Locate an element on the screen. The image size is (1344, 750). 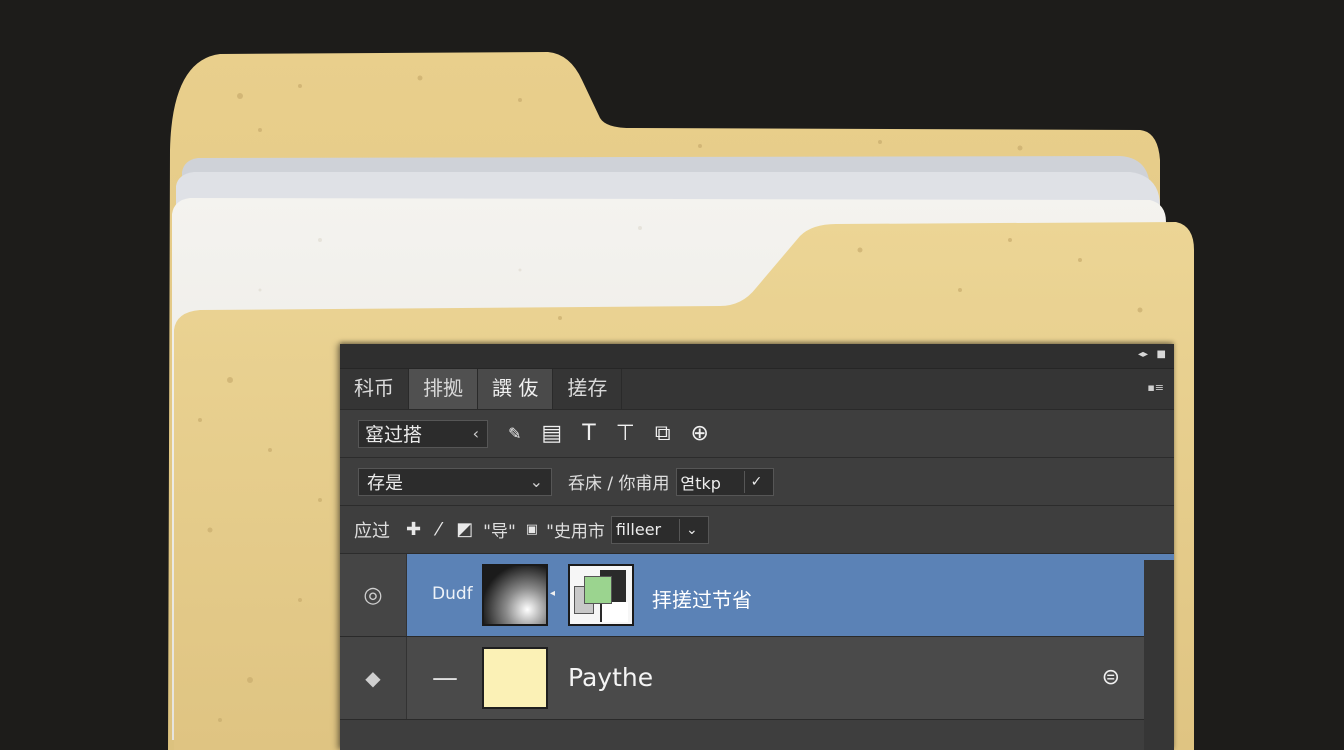
layer-row: ◎ Dudf ◂ 拝搓过节省 is located at coordinates (757, 595).